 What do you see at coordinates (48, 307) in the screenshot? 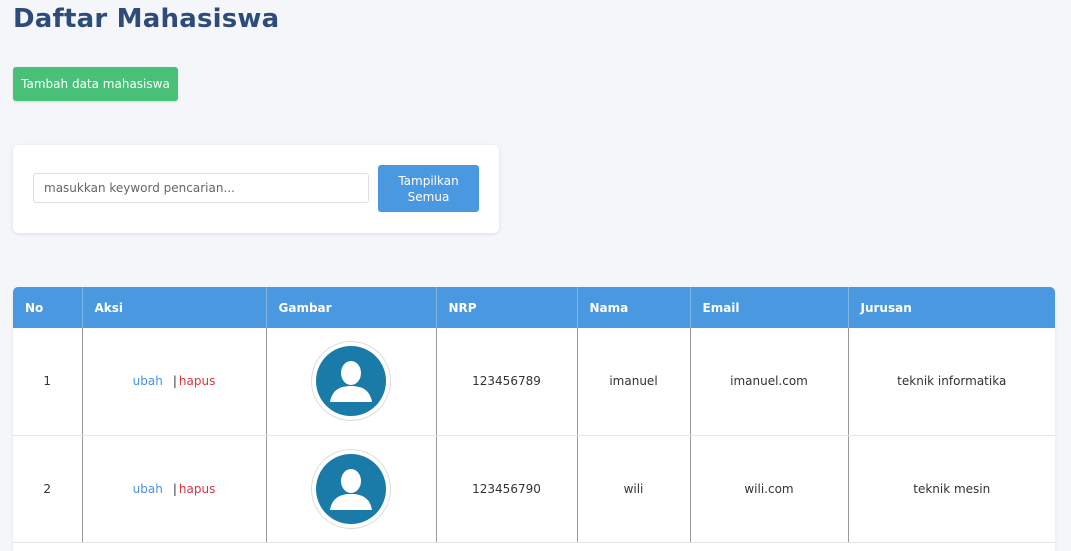
I see `header-no: No` at bounding box center [48, 307].